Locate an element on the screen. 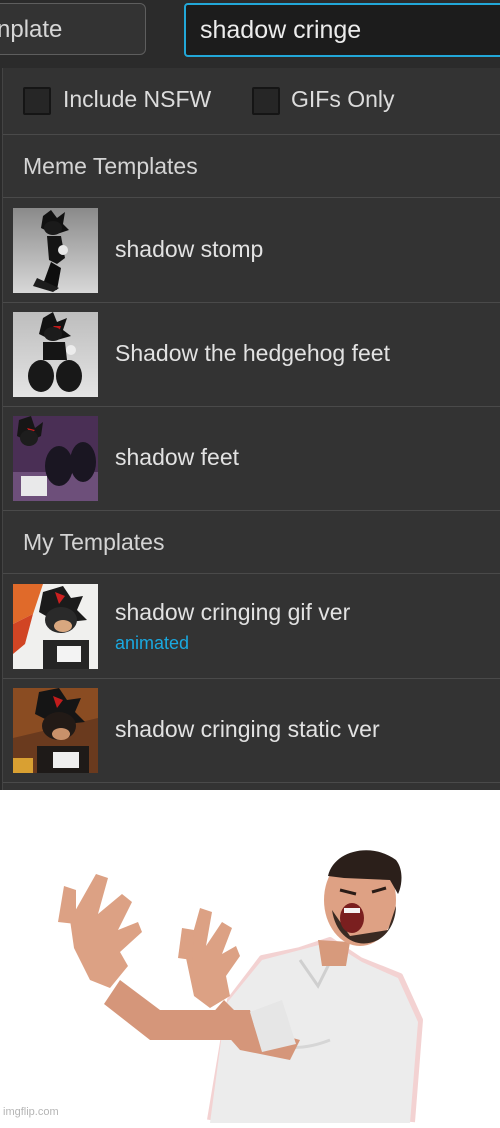  template-result-item: shadow feet is located at coordinates (251, 459).